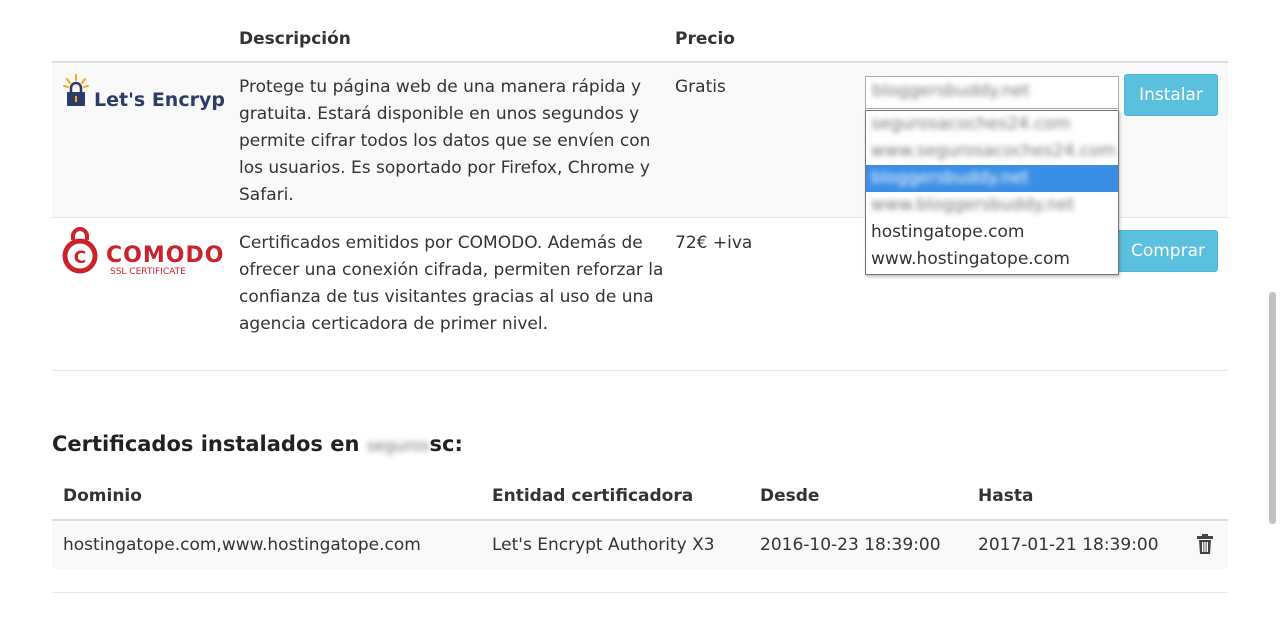 The image size is (1280, 624). I want to click on column-header-domain: Dominio, so click(102, 496).